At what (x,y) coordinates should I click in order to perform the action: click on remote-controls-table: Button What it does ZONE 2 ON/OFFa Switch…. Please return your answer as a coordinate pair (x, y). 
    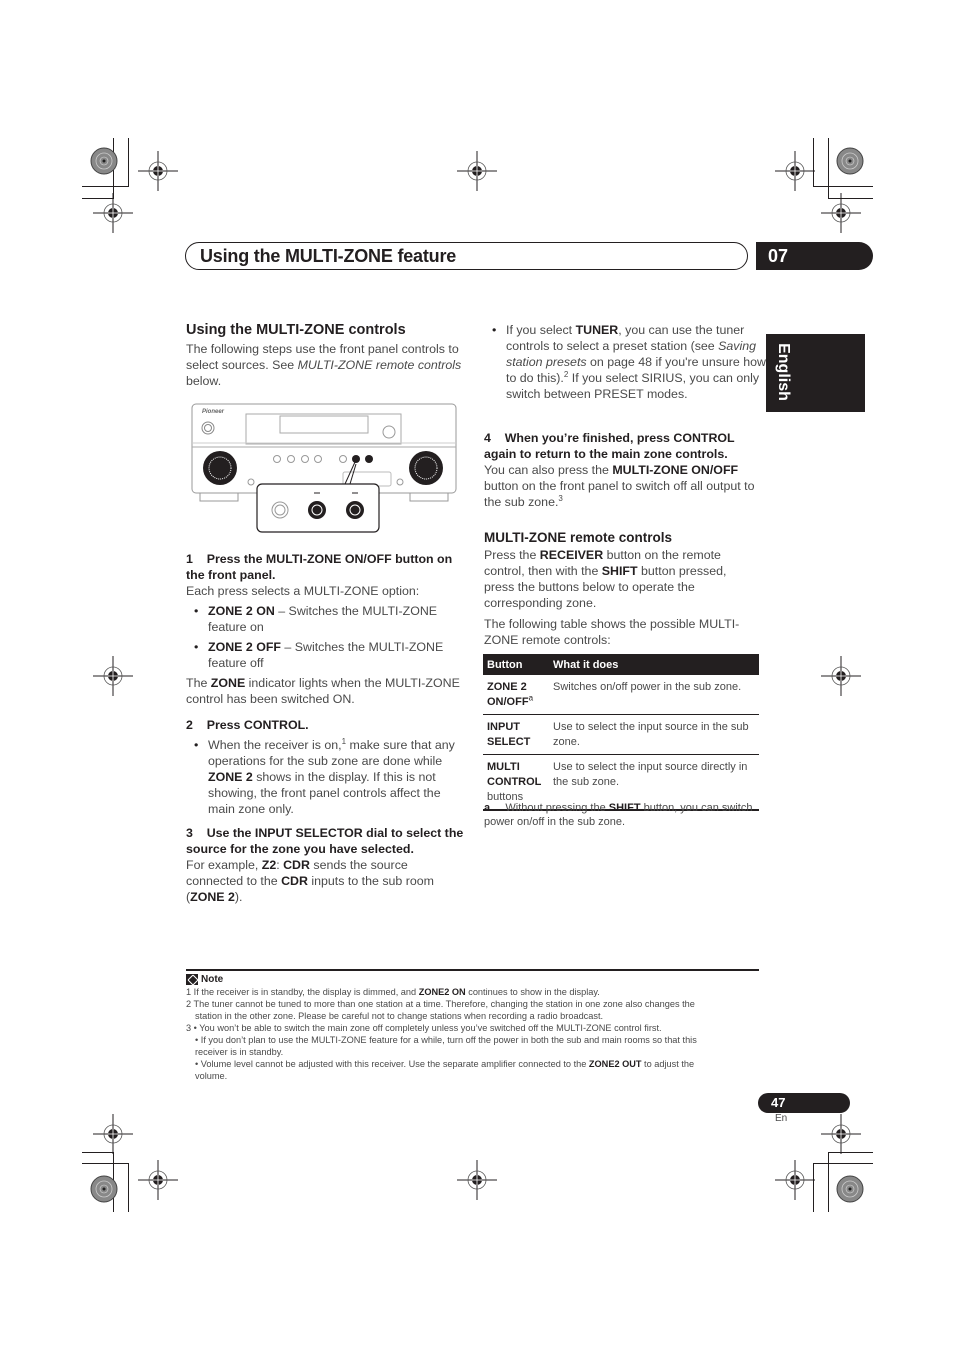
    Looking at the image, I should click on (621, 732).